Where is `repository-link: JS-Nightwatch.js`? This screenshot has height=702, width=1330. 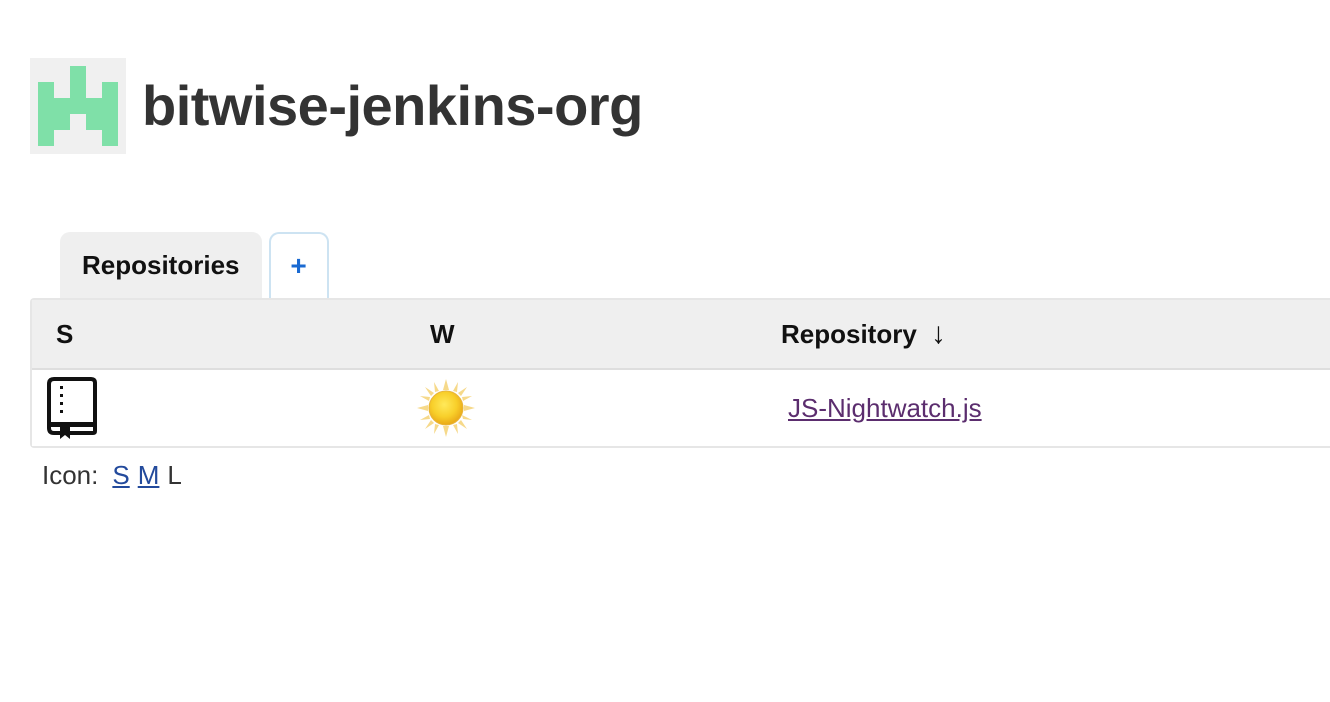
repository-link: JS-Nightwatch.js is located at coordinates (885, 408).